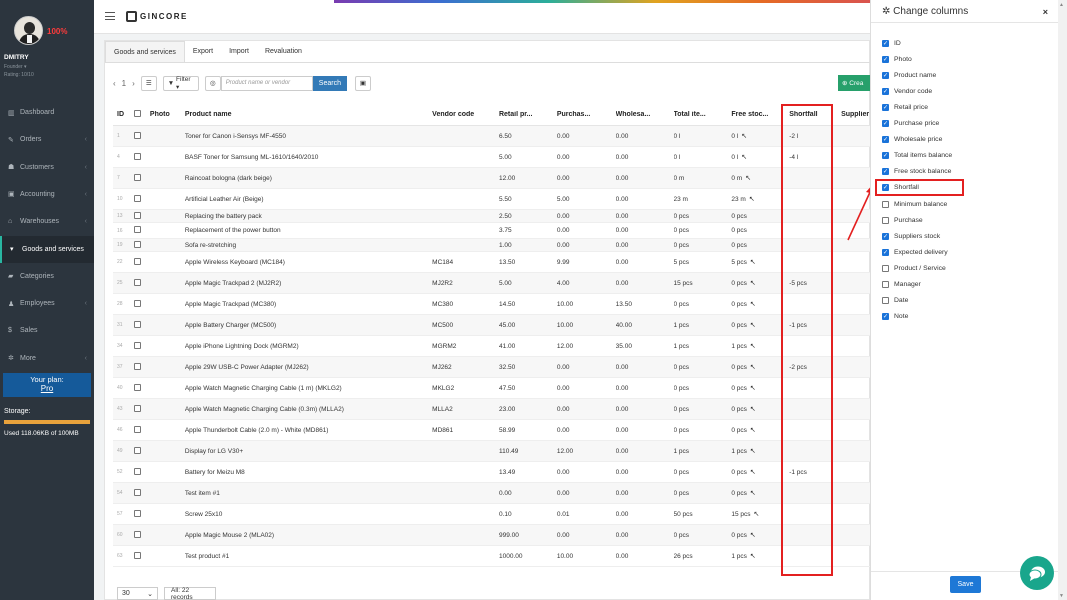 This screenshot has height=600, width=1067. Describe the element at coordinates (15, 67) in the screenshot. I see `user-role-dropdown: Founder ▾` at that location.